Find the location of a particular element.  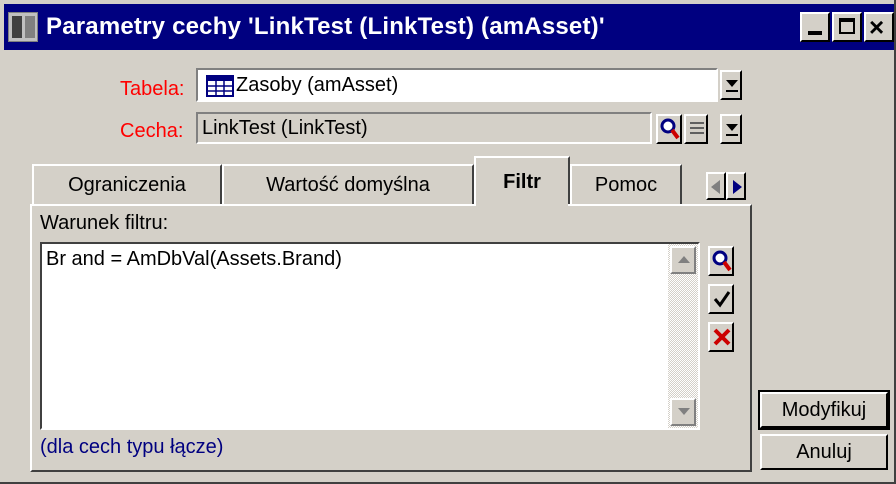

tab-scroll-left-icon is located at coordinates (715, 187).